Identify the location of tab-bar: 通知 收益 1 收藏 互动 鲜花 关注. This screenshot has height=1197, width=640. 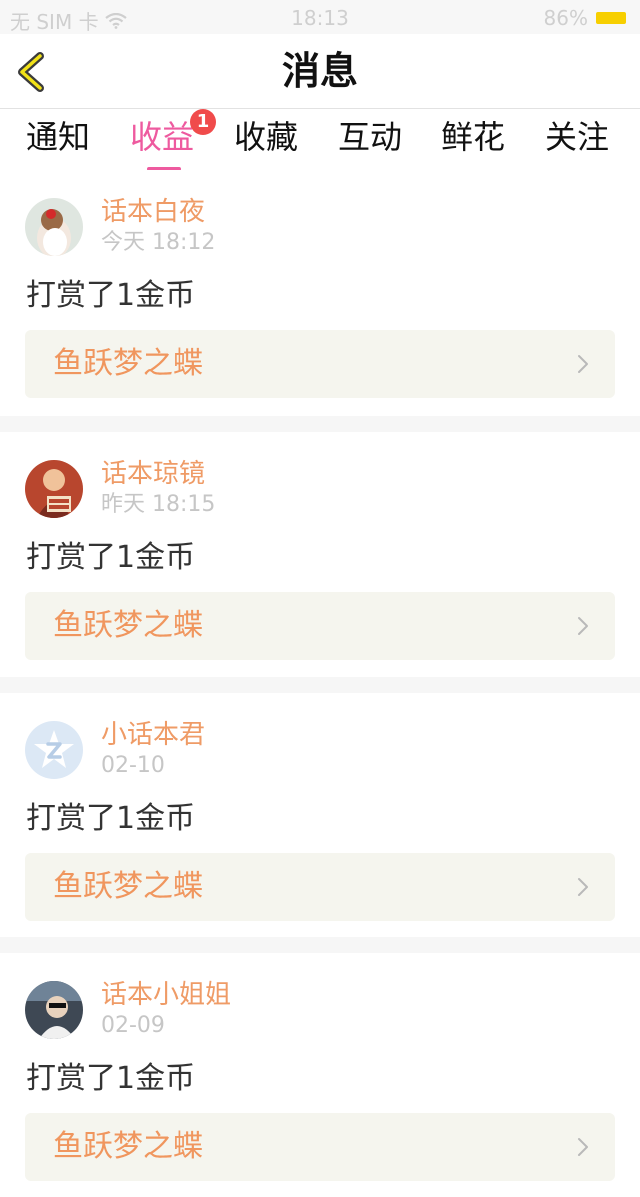
(320, 140).